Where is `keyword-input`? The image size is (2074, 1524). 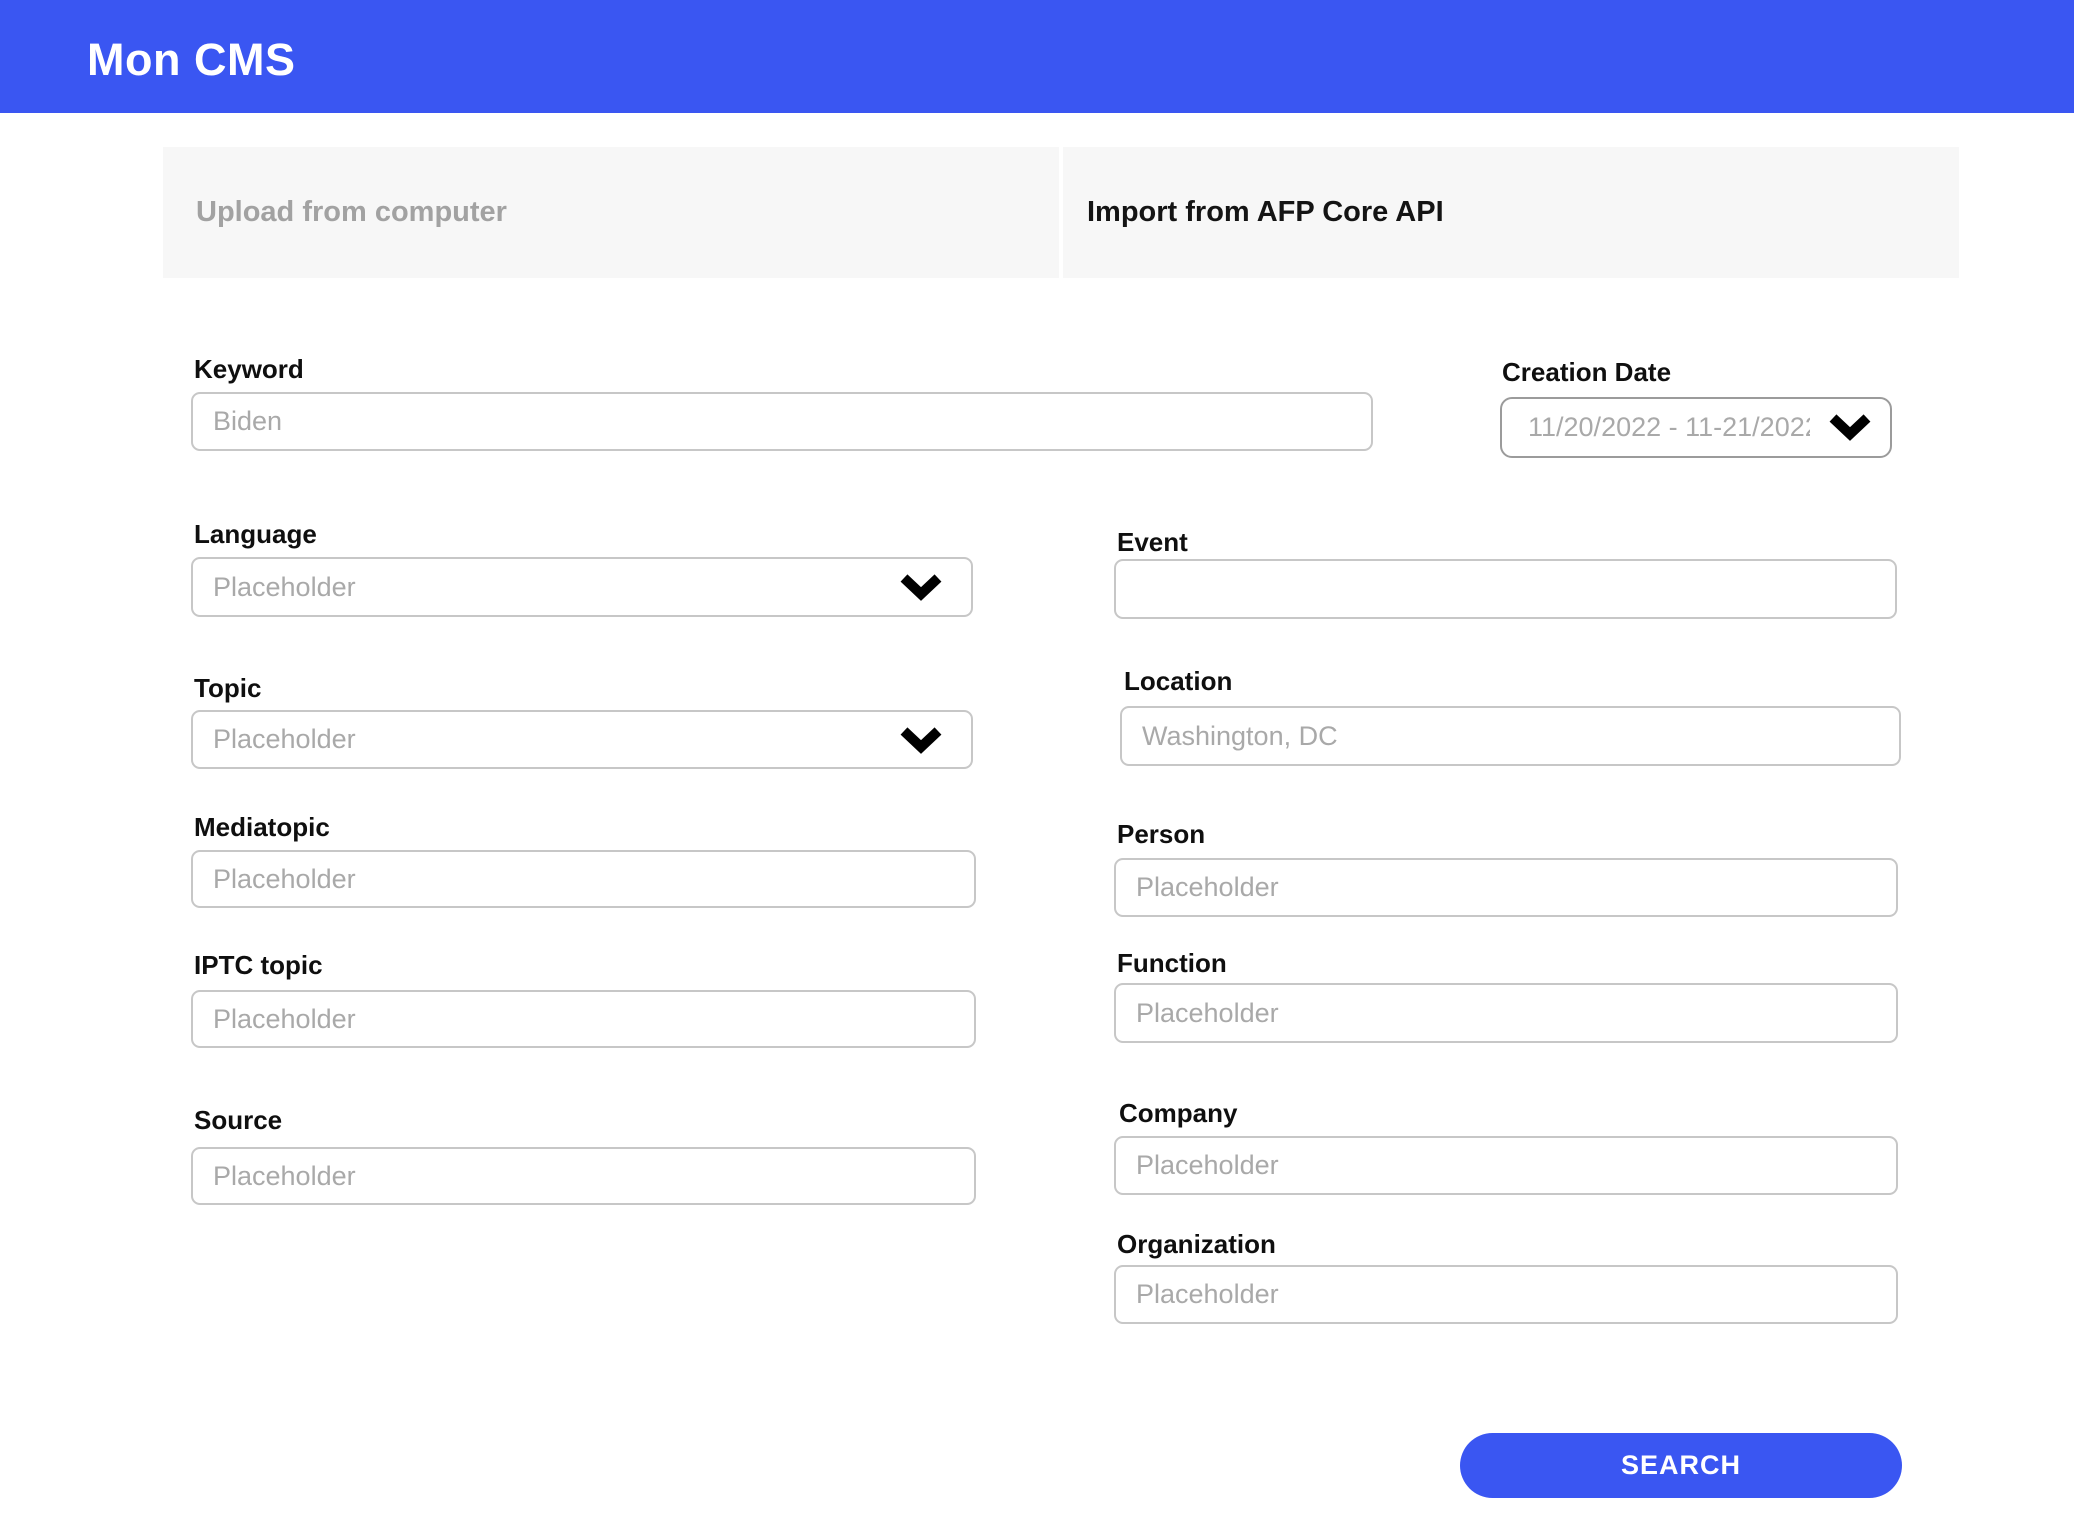
keyword-input is located at coordinates (782, 421).